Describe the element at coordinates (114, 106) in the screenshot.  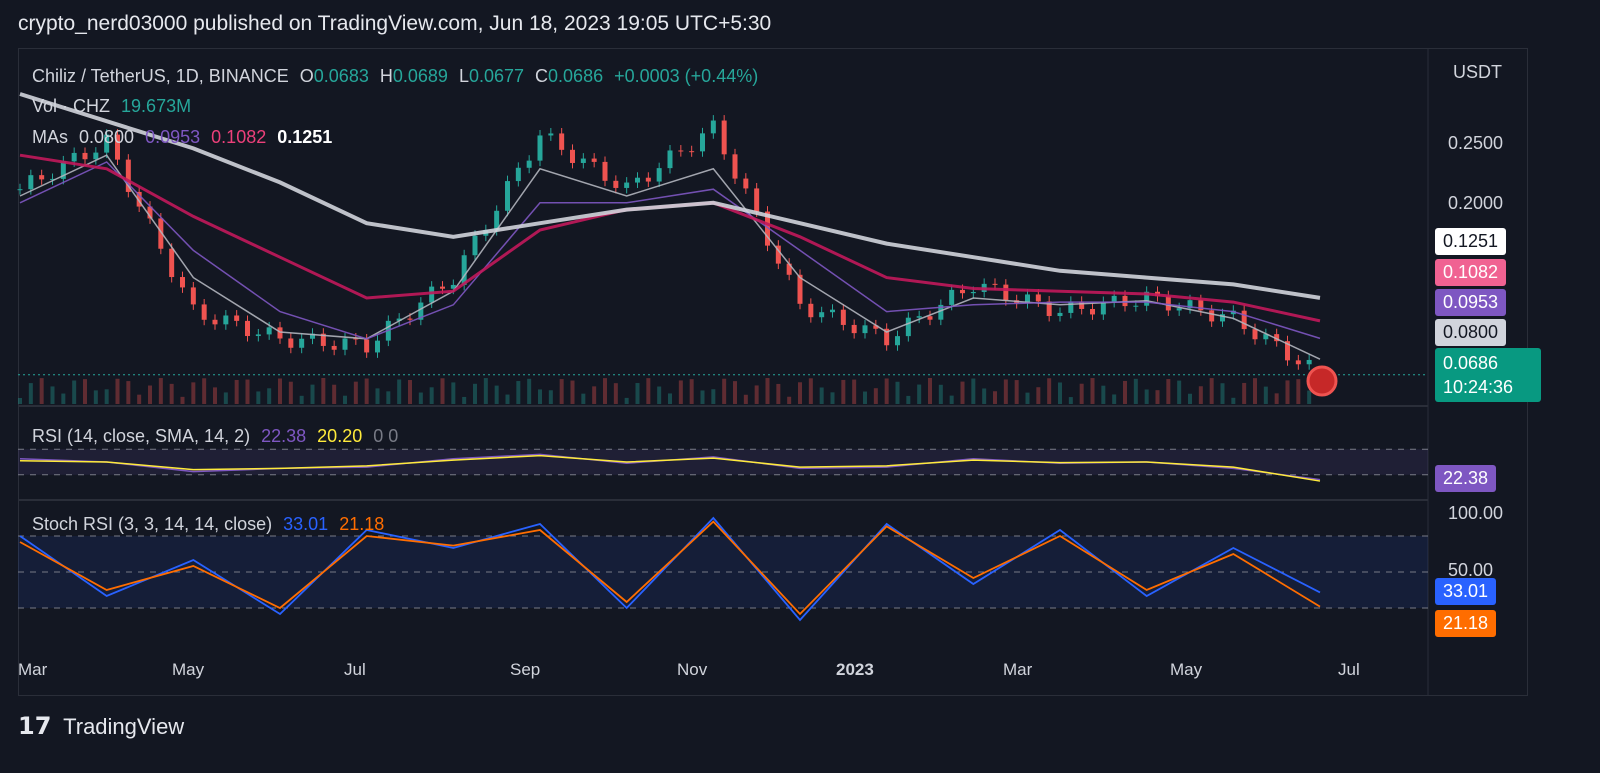
I see `volume-legend: Vol · CHZ 19.673M` at that location.